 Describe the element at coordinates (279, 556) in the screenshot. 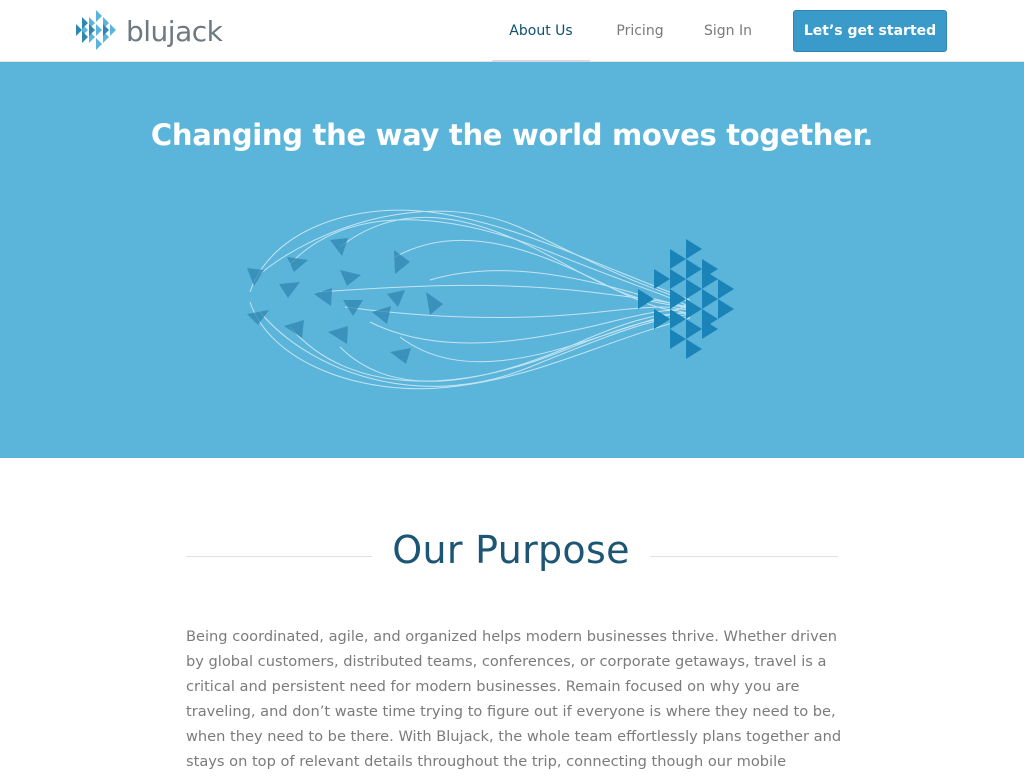

I see `divider-left` at that location.